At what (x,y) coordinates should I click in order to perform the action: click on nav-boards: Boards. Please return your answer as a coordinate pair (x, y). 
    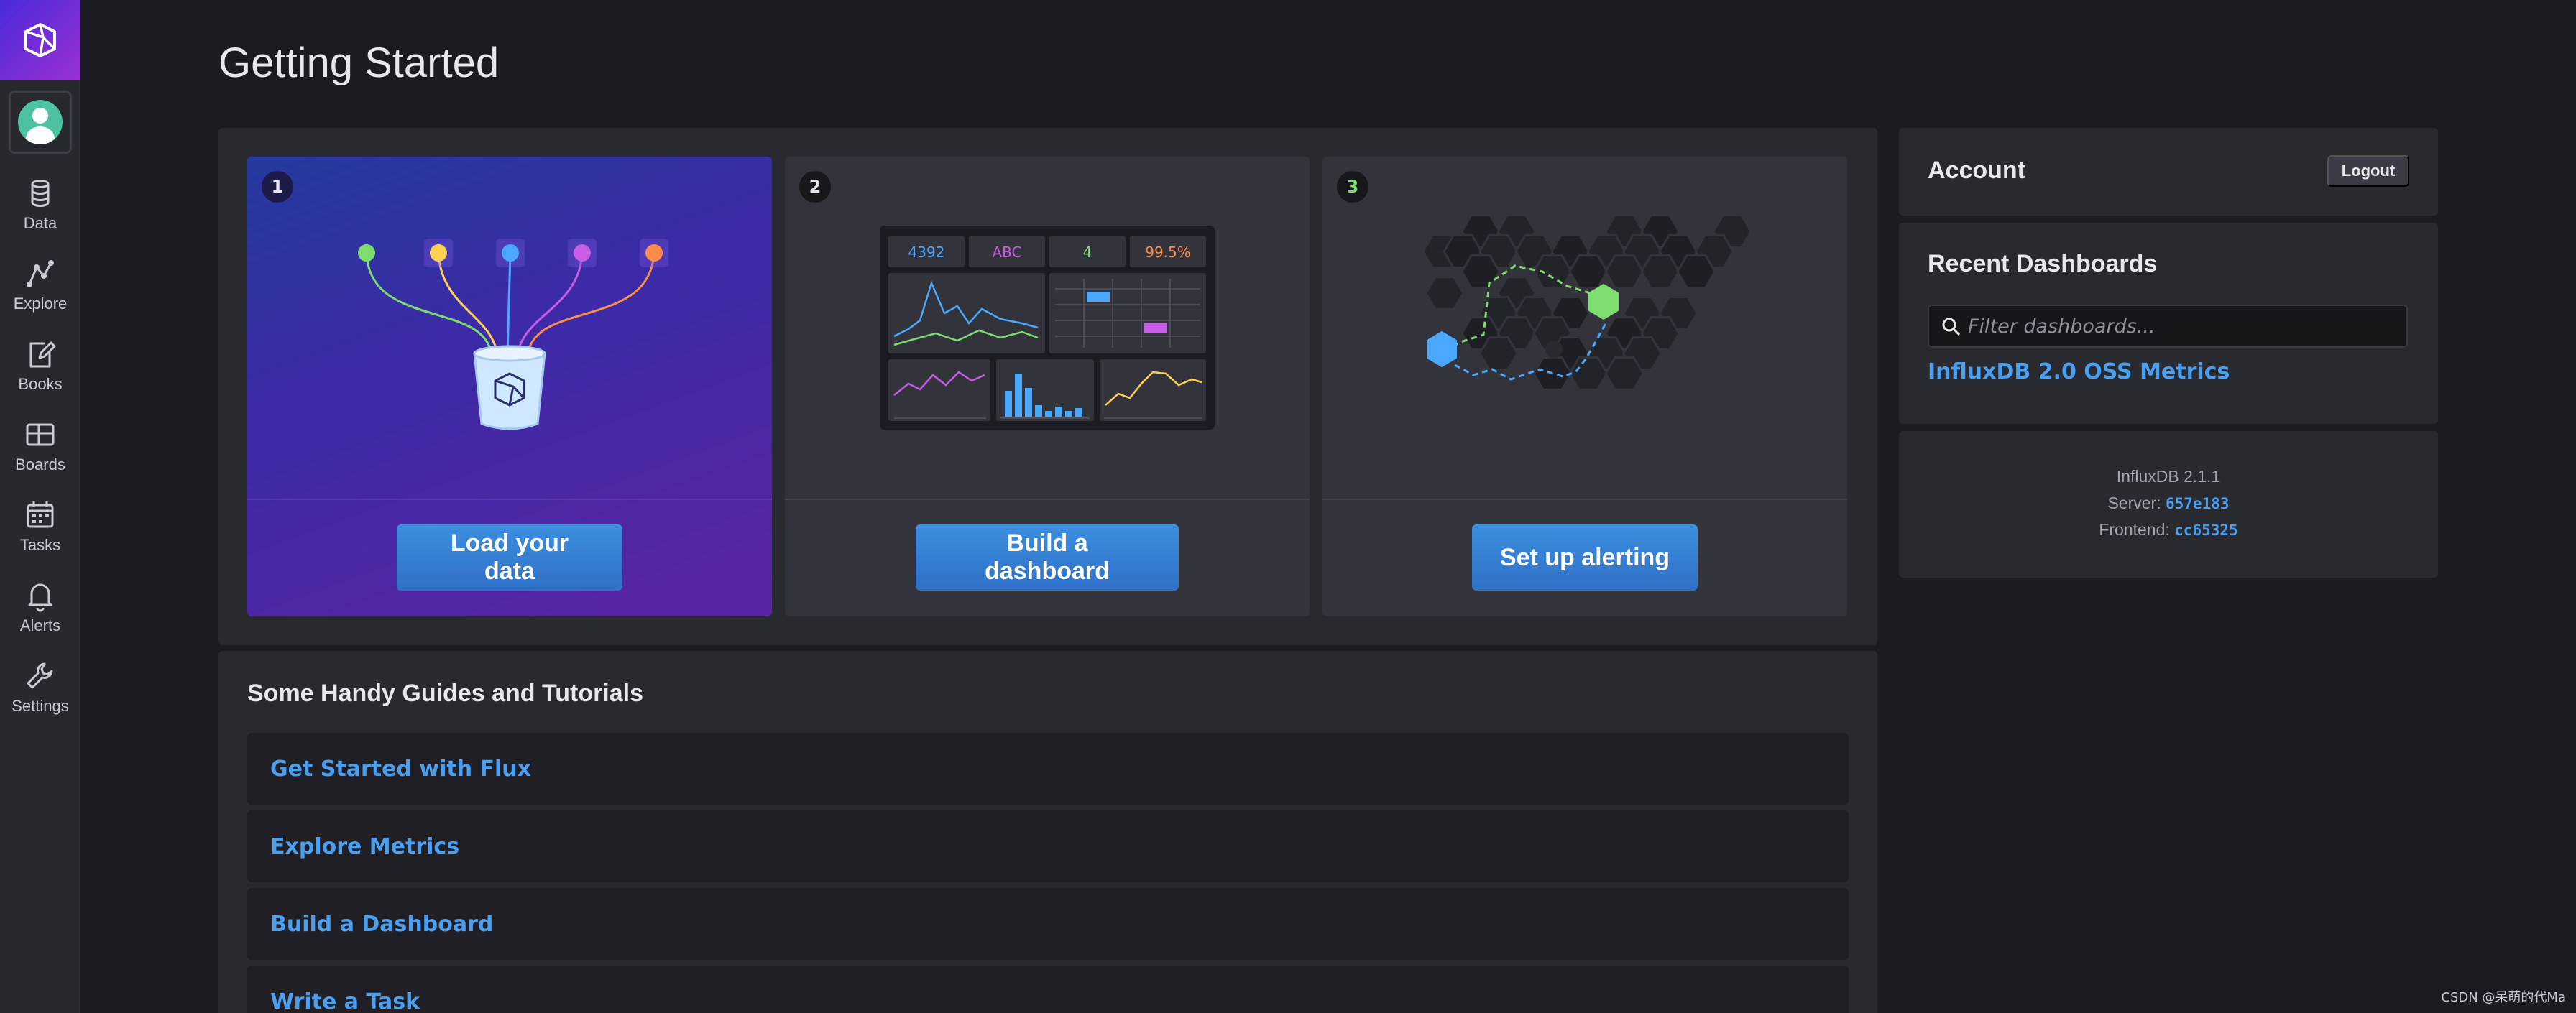
    Looking at the image, I should click on (40, 450).